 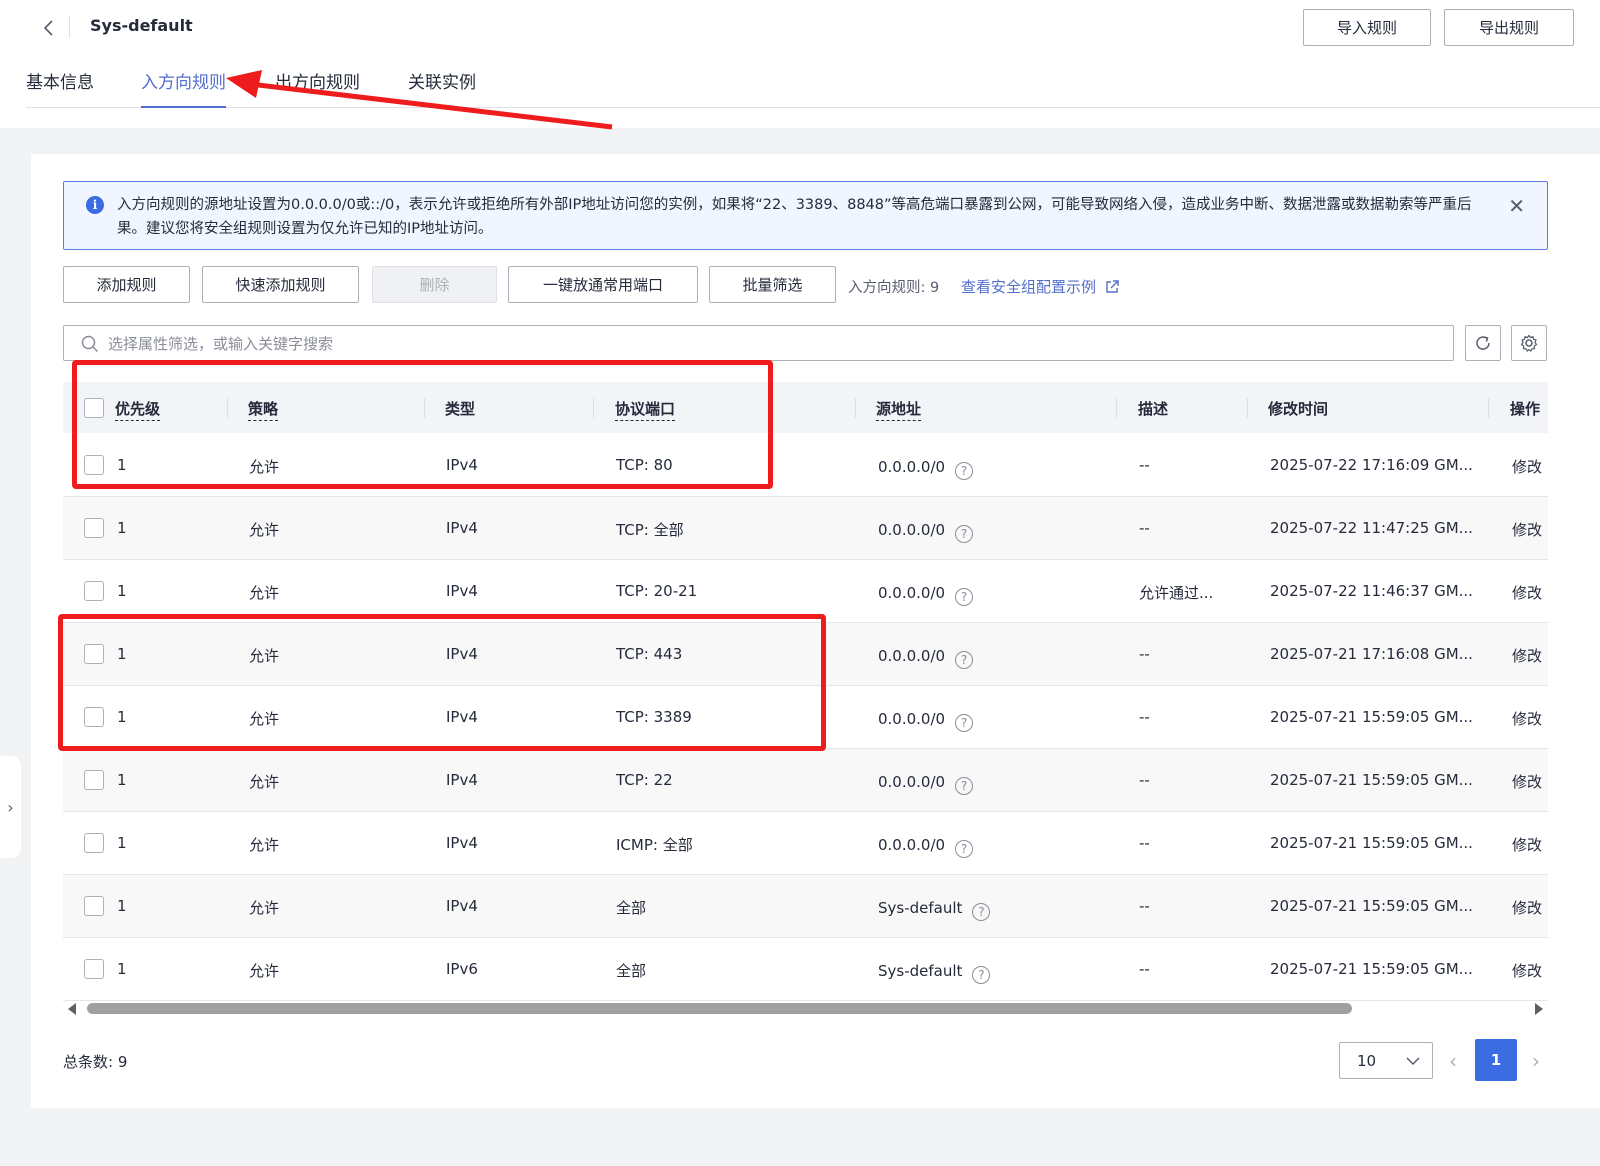 I want to click on config-example-link-label: 查看安全组配置示例, so click(x=1029, y=287).